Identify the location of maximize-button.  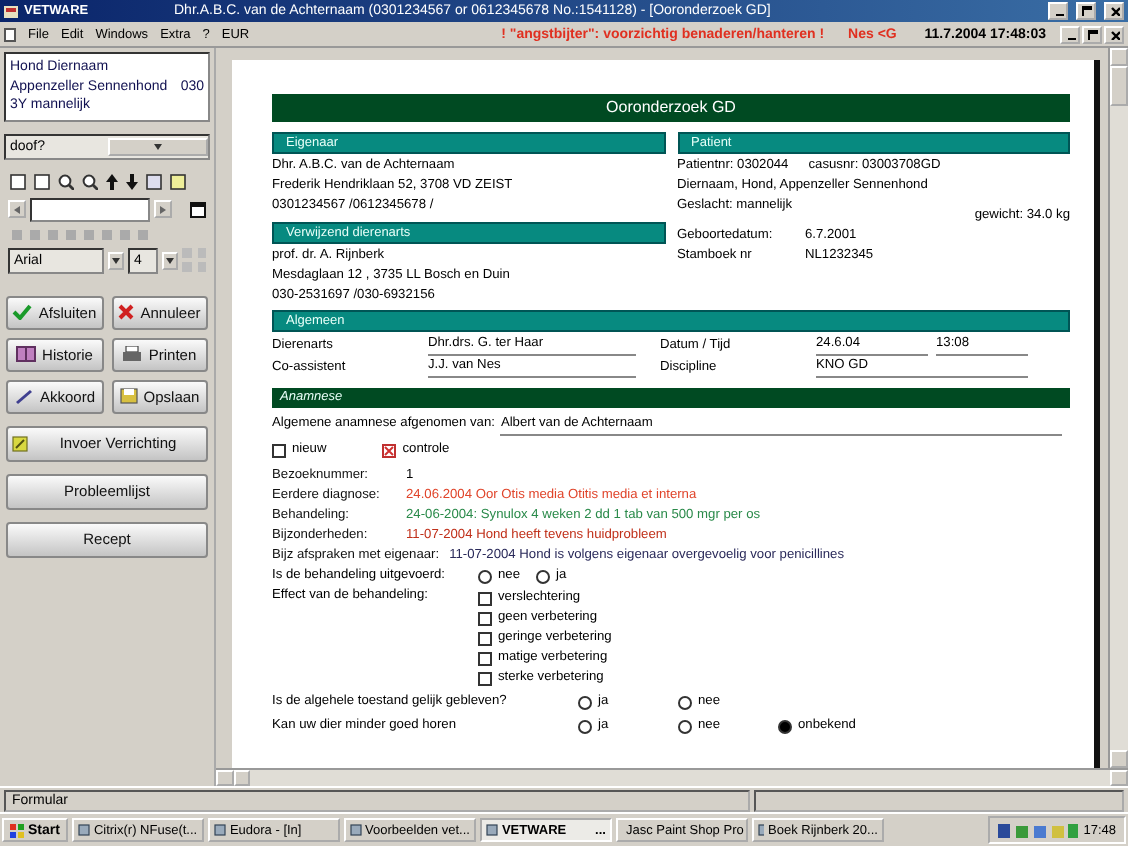
(1086, 11).